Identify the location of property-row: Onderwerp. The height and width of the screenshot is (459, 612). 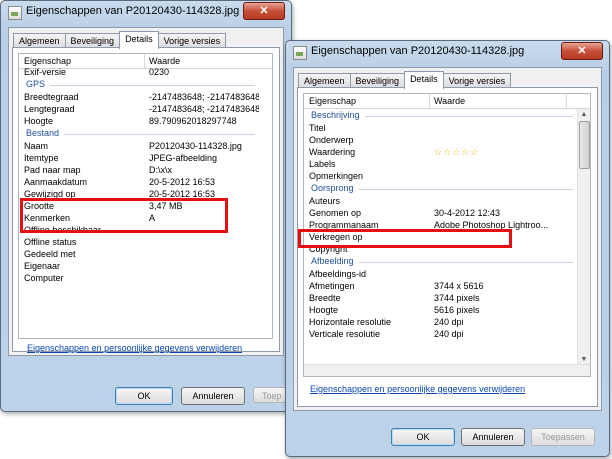
(440, 140).